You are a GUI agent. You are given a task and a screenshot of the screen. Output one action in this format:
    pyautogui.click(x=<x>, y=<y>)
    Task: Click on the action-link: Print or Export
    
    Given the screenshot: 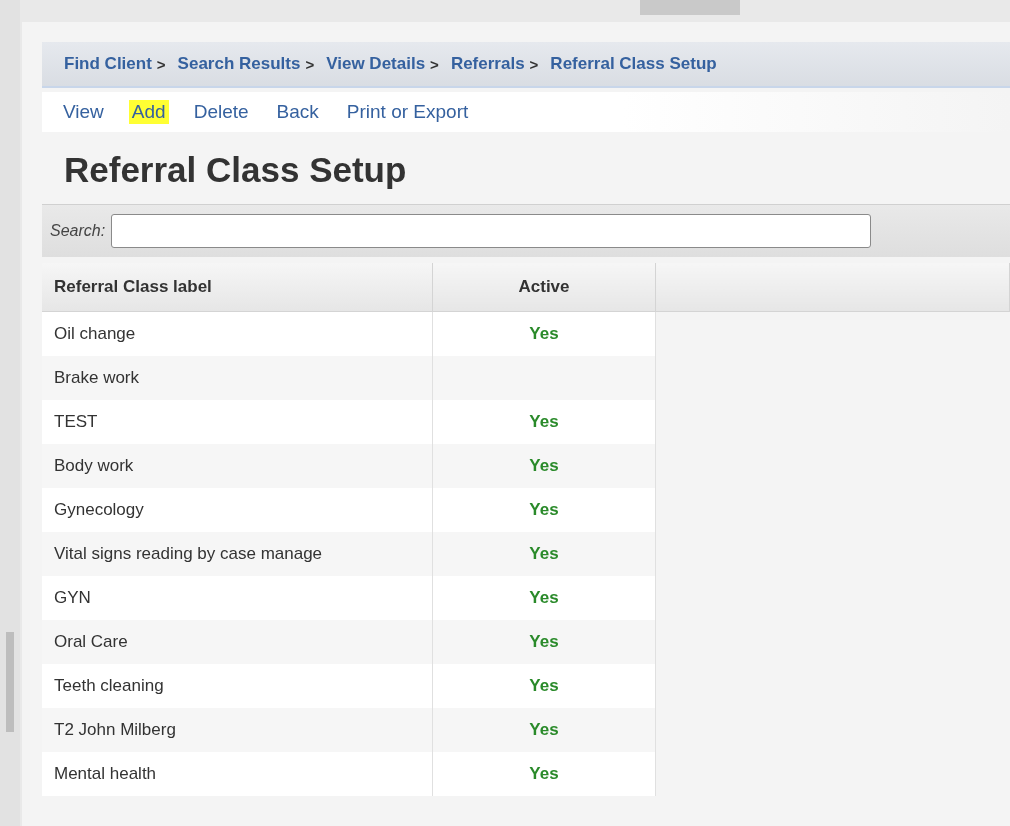 What is the action you would take?
    pyautogui.click(x=407, y=112)
    